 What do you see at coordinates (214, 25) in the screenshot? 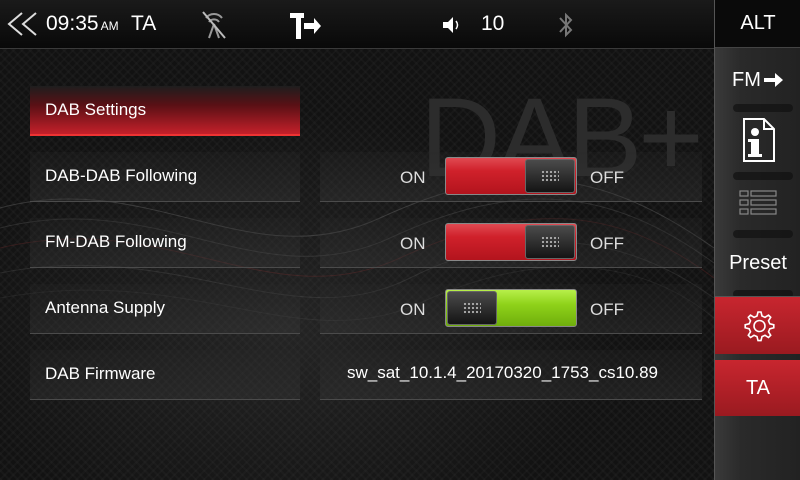
I see `signal-off-icon` at bounding box center [214, 25].